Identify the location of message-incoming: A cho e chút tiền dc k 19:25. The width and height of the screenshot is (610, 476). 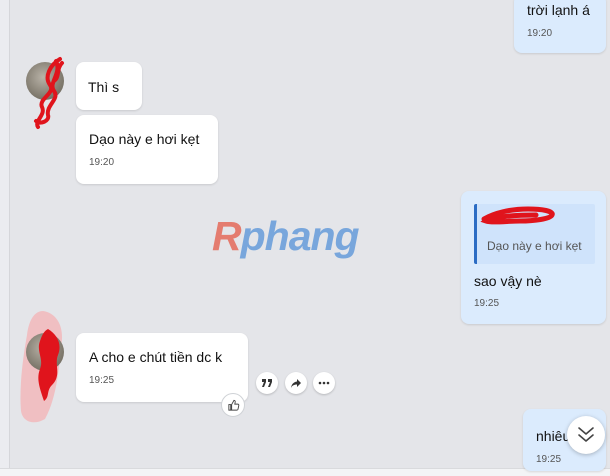
(162, 367).